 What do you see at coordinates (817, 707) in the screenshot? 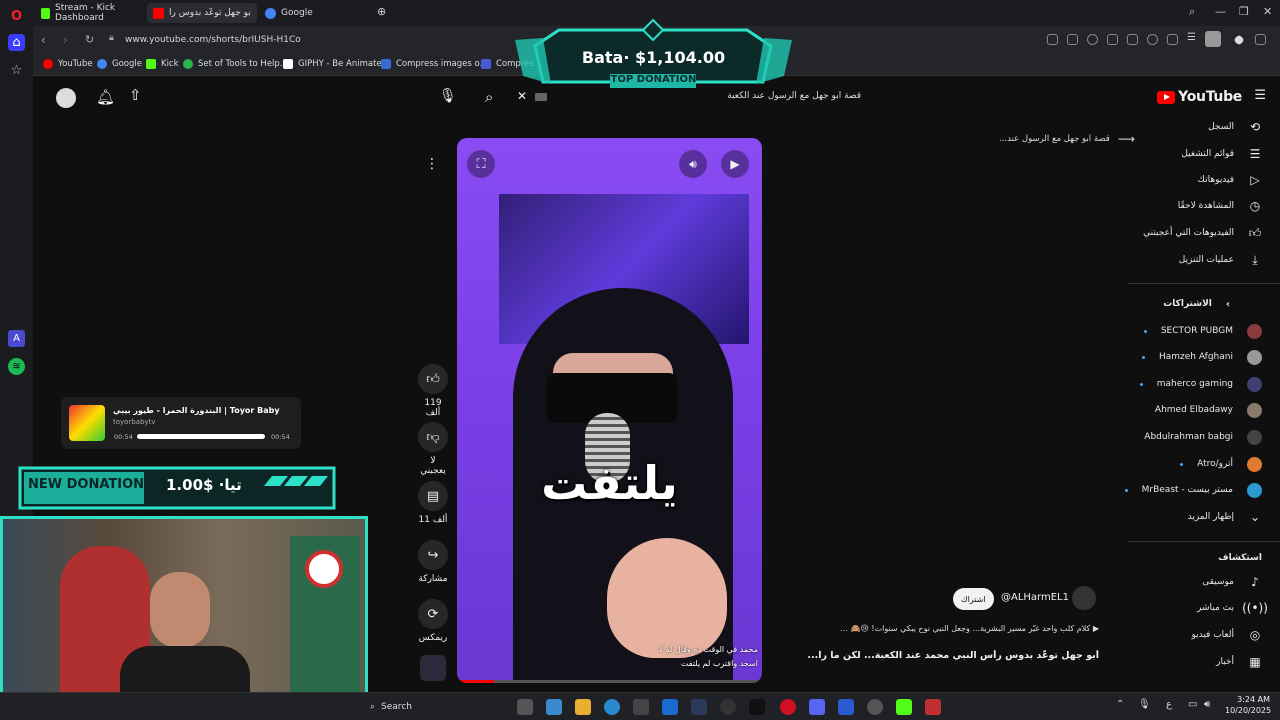
I see `discord-icon` at bounding box center [817, 707].